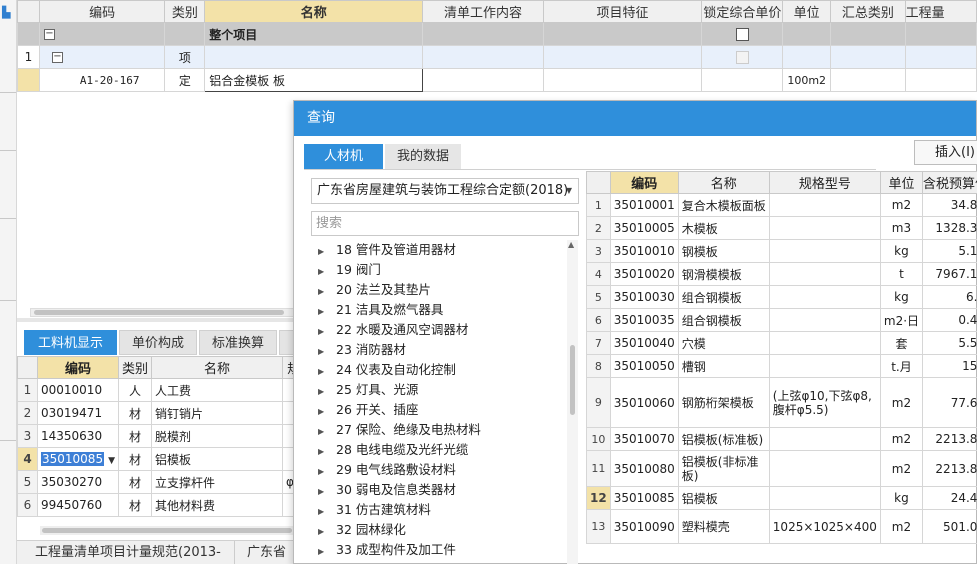 The height and width of the screenshot is (564, 977). Describe the element at coordinates (443, 270) in the screenshot. I see `tree-item: ▶ 19 阀门` at that location.